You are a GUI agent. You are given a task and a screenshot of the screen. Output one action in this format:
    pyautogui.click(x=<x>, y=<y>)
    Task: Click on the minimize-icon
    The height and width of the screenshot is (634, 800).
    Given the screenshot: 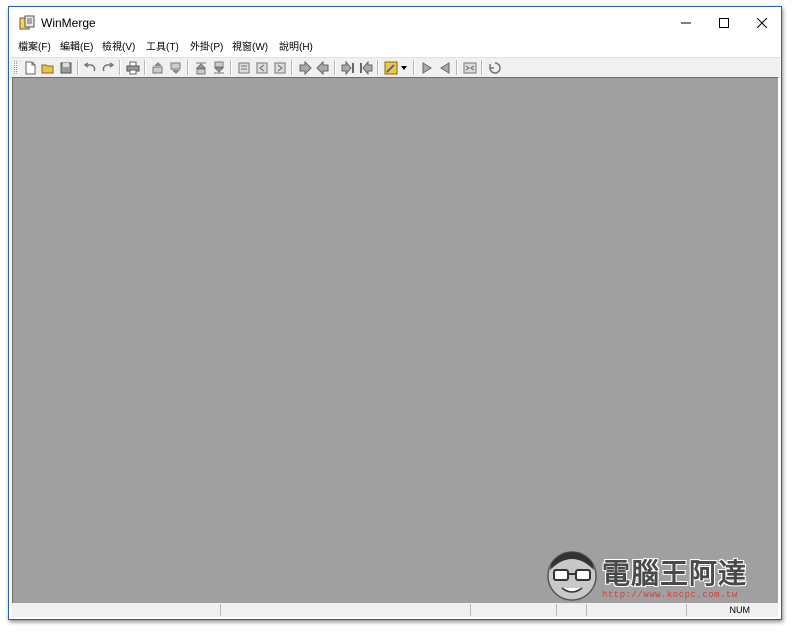 What is the action you would take?
    pyautogui.click(x=686, y=23)
    